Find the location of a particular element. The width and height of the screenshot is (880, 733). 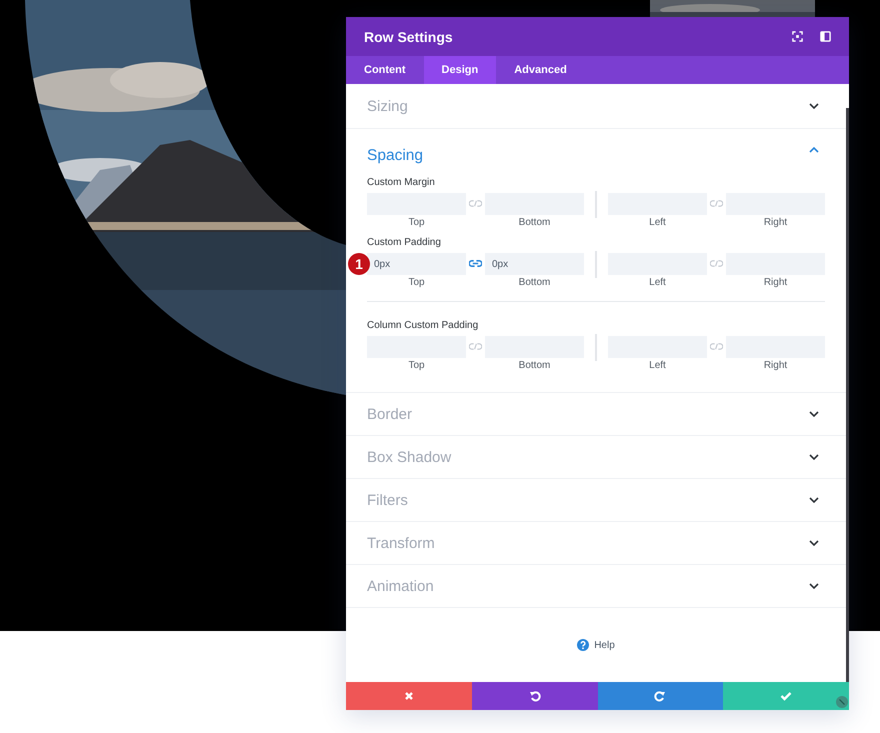

close-button is located at coordinates (409, 696).